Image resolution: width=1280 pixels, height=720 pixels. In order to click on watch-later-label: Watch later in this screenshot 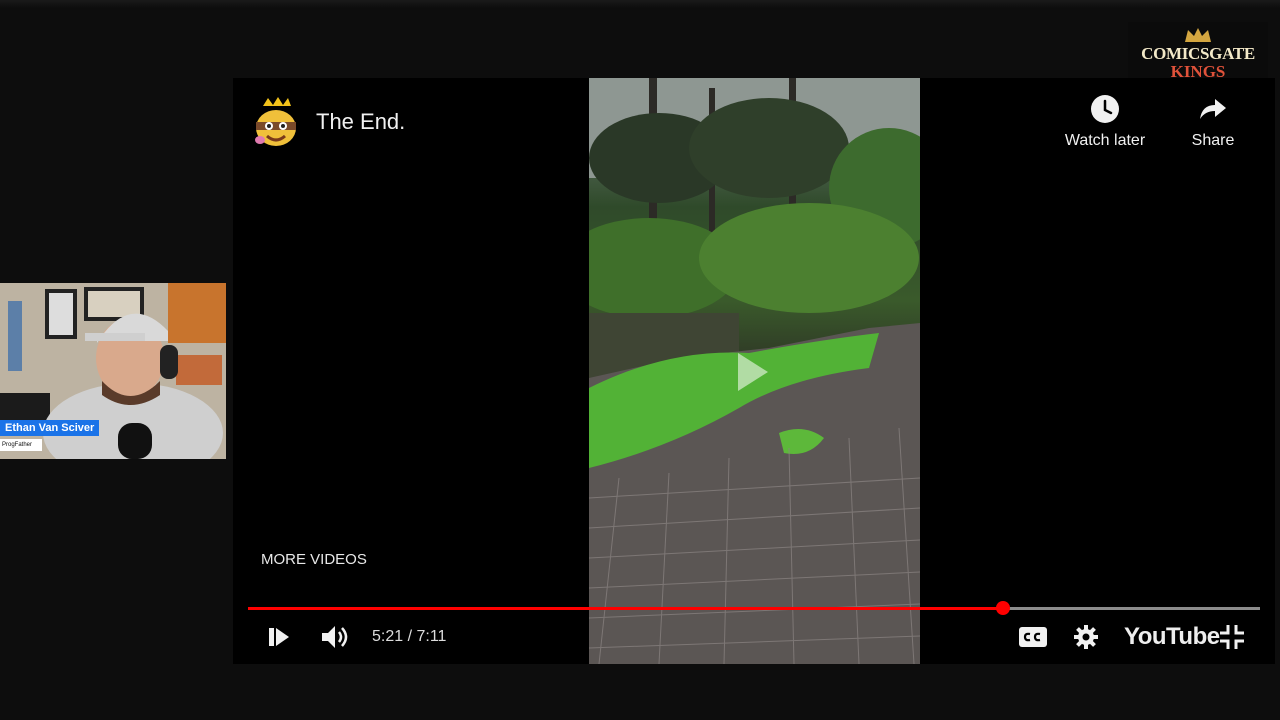, I will do `click(1105, 140)`.